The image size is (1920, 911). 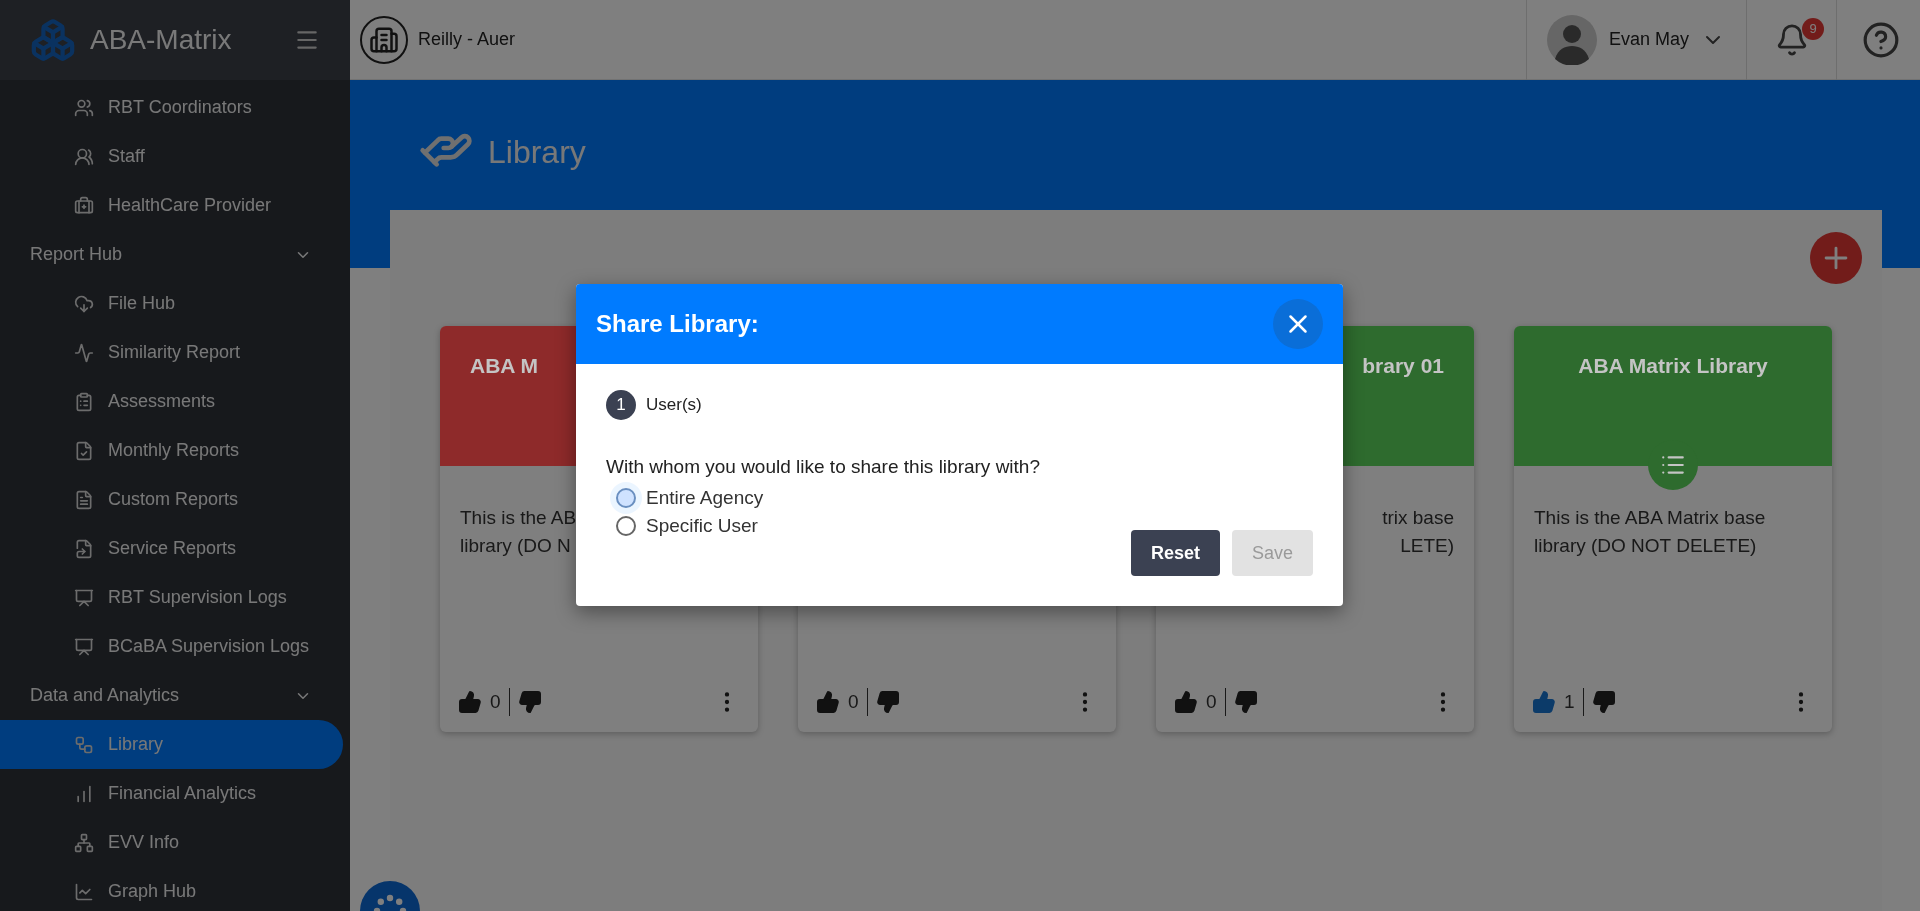 I want to click on step-label: User(s), so click(x=674, y=405).